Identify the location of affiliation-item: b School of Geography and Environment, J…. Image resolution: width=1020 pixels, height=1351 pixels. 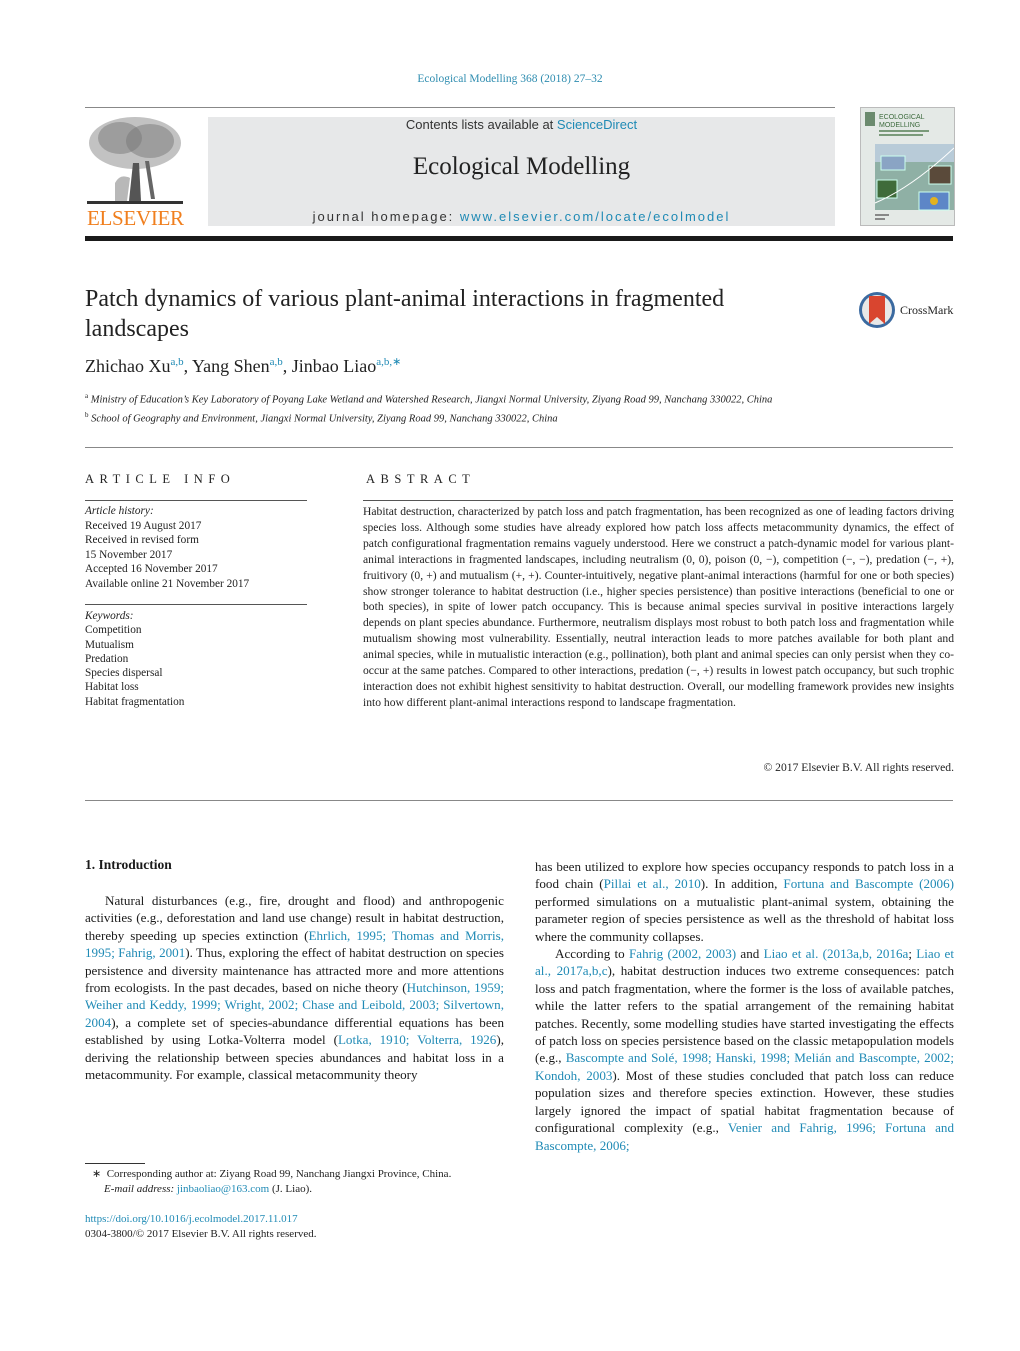
(321, 418).